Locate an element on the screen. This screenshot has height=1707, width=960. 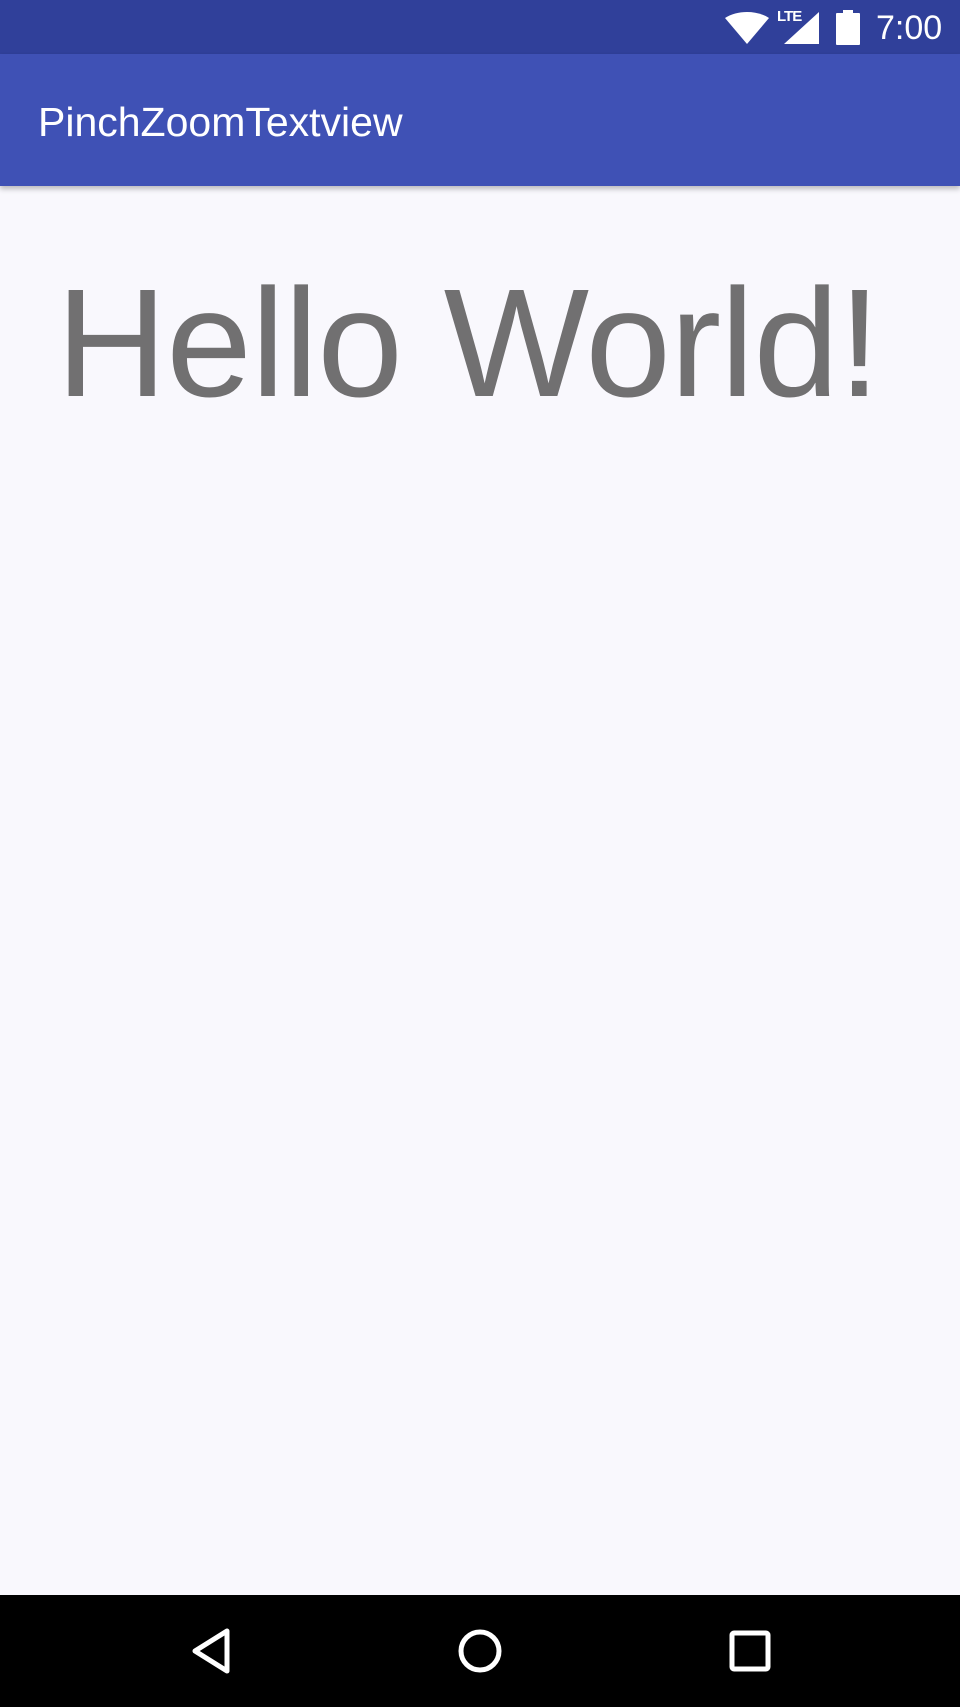
battery-icon is located at coordinates (848, 27).